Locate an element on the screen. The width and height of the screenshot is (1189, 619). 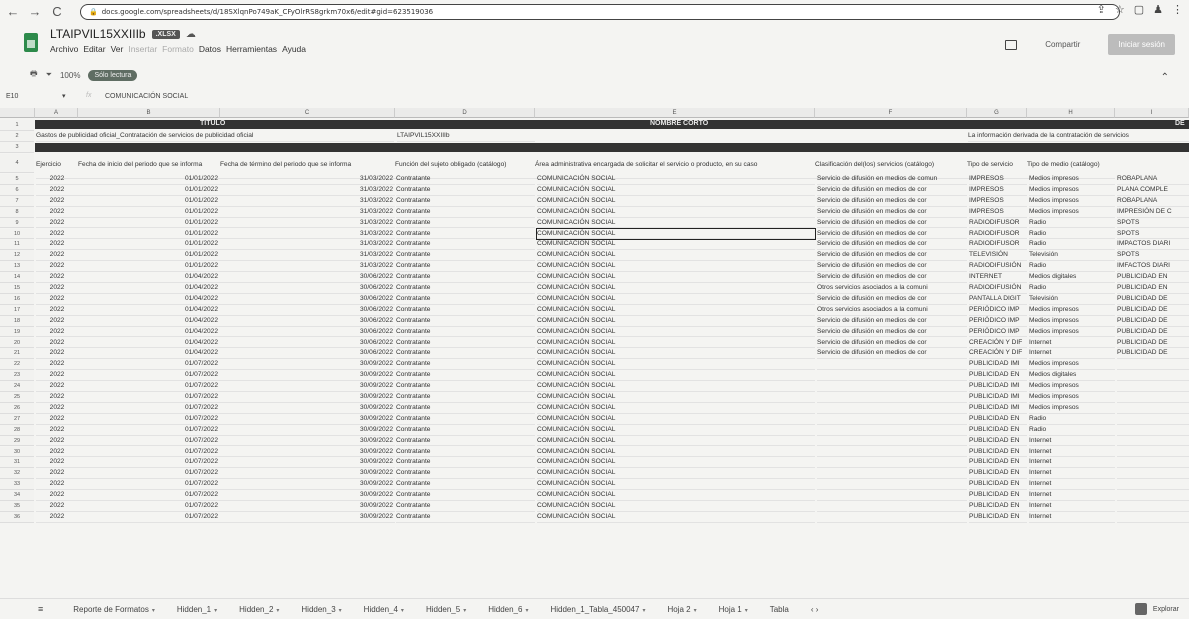
chevron-up-icon: ⌃ is located at coordinates (1165, 77).